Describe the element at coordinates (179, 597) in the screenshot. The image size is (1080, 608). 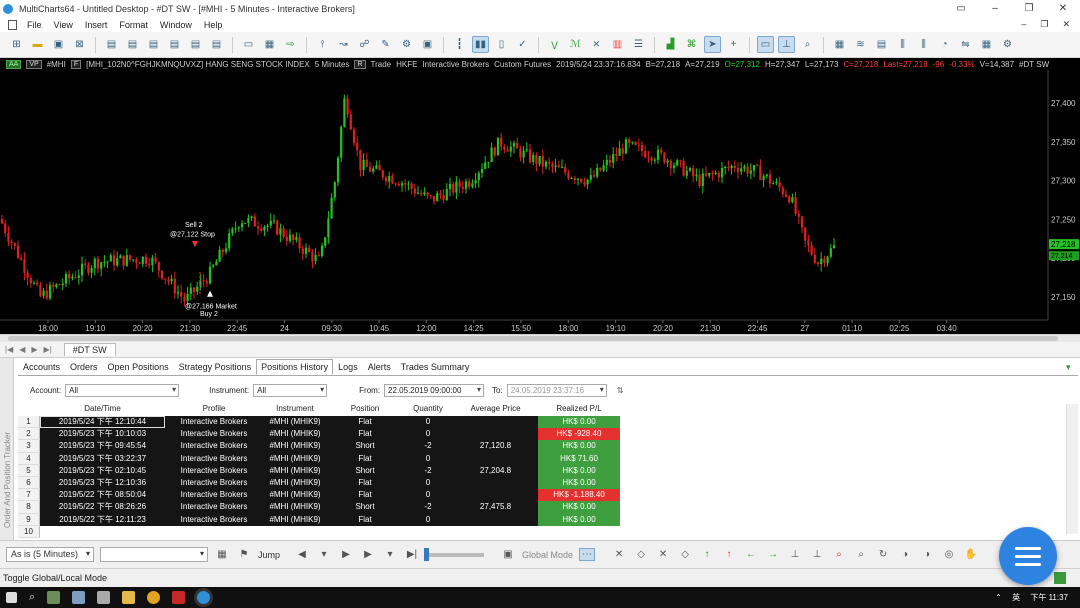
I see `app-icon-red` at that location.